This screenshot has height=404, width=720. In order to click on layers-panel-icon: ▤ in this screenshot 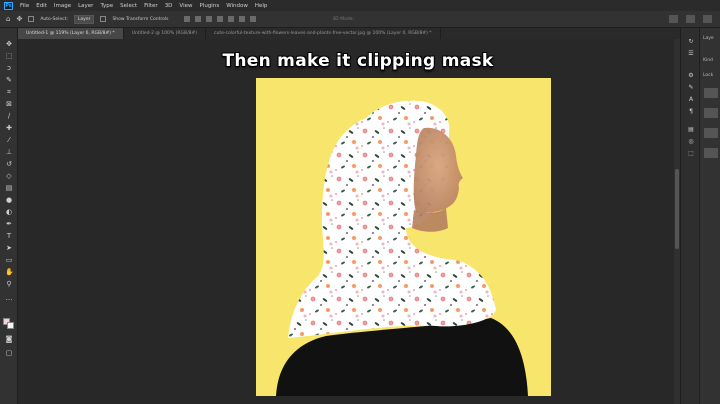, I will do `click(691, 129)`.